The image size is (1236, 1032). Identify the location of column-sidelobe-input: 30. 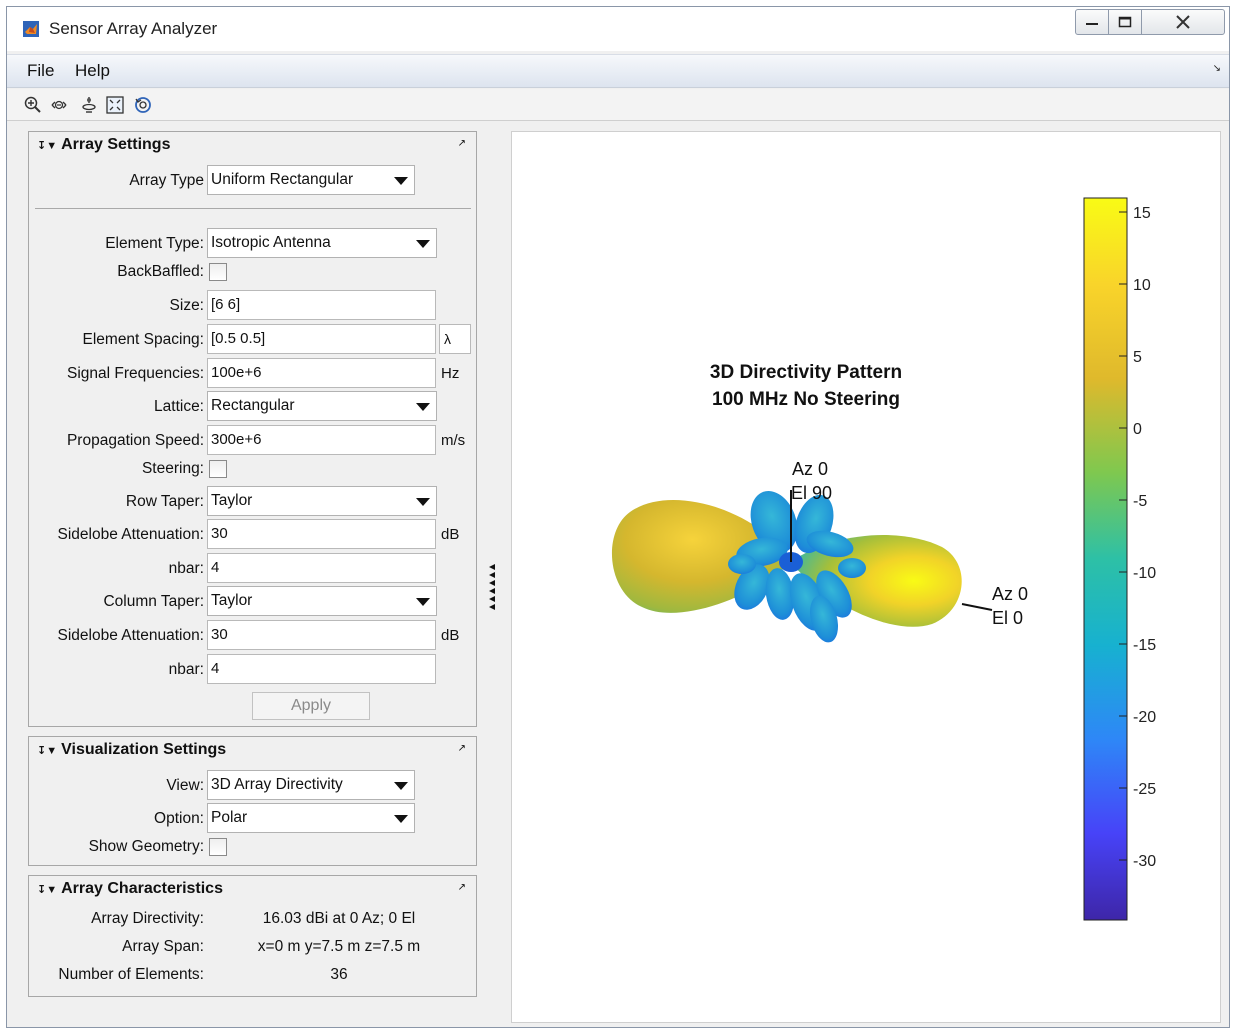
(321, 635).